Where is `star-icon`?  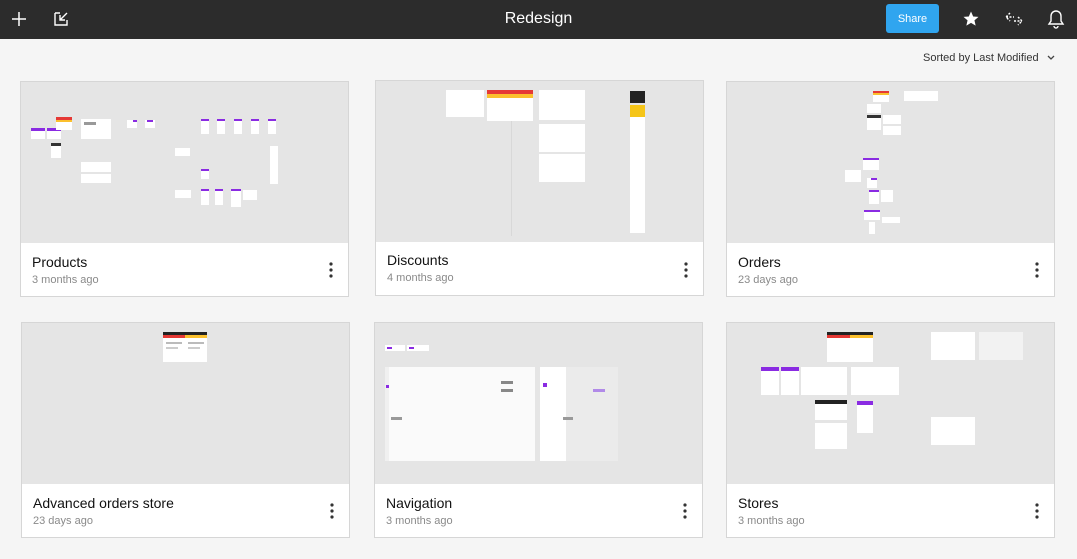 star-icon is located at coordinates (971, 19).